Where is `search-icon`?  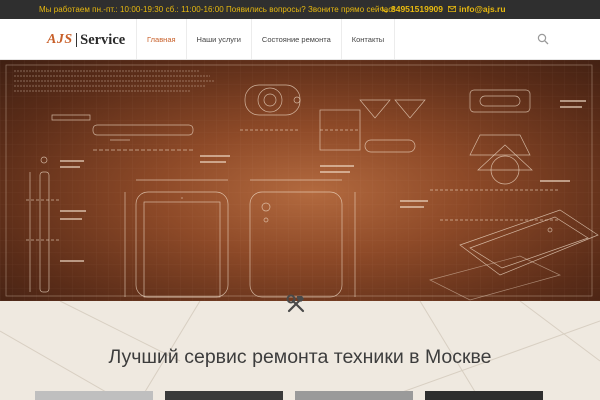
search-icon is located at coordinates (543, 39).